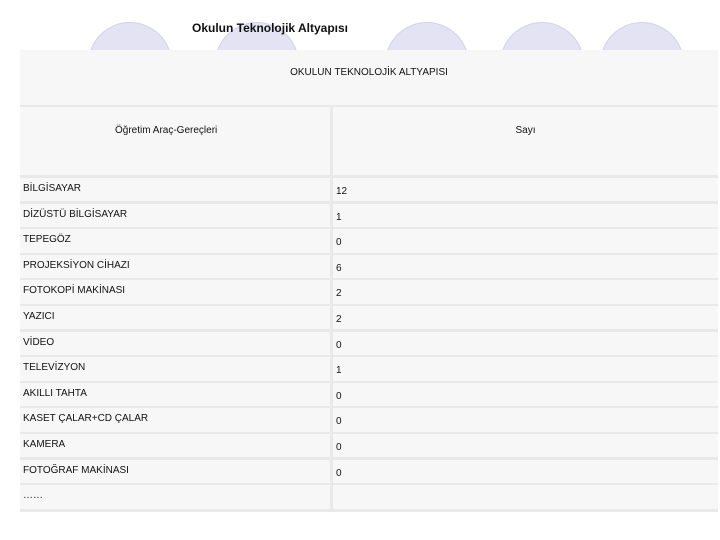  What do you see at coordinates (175, 343) in the screenshot?
I see `table-row-item-cell: VİDEO` at bounding box center [175, 343].